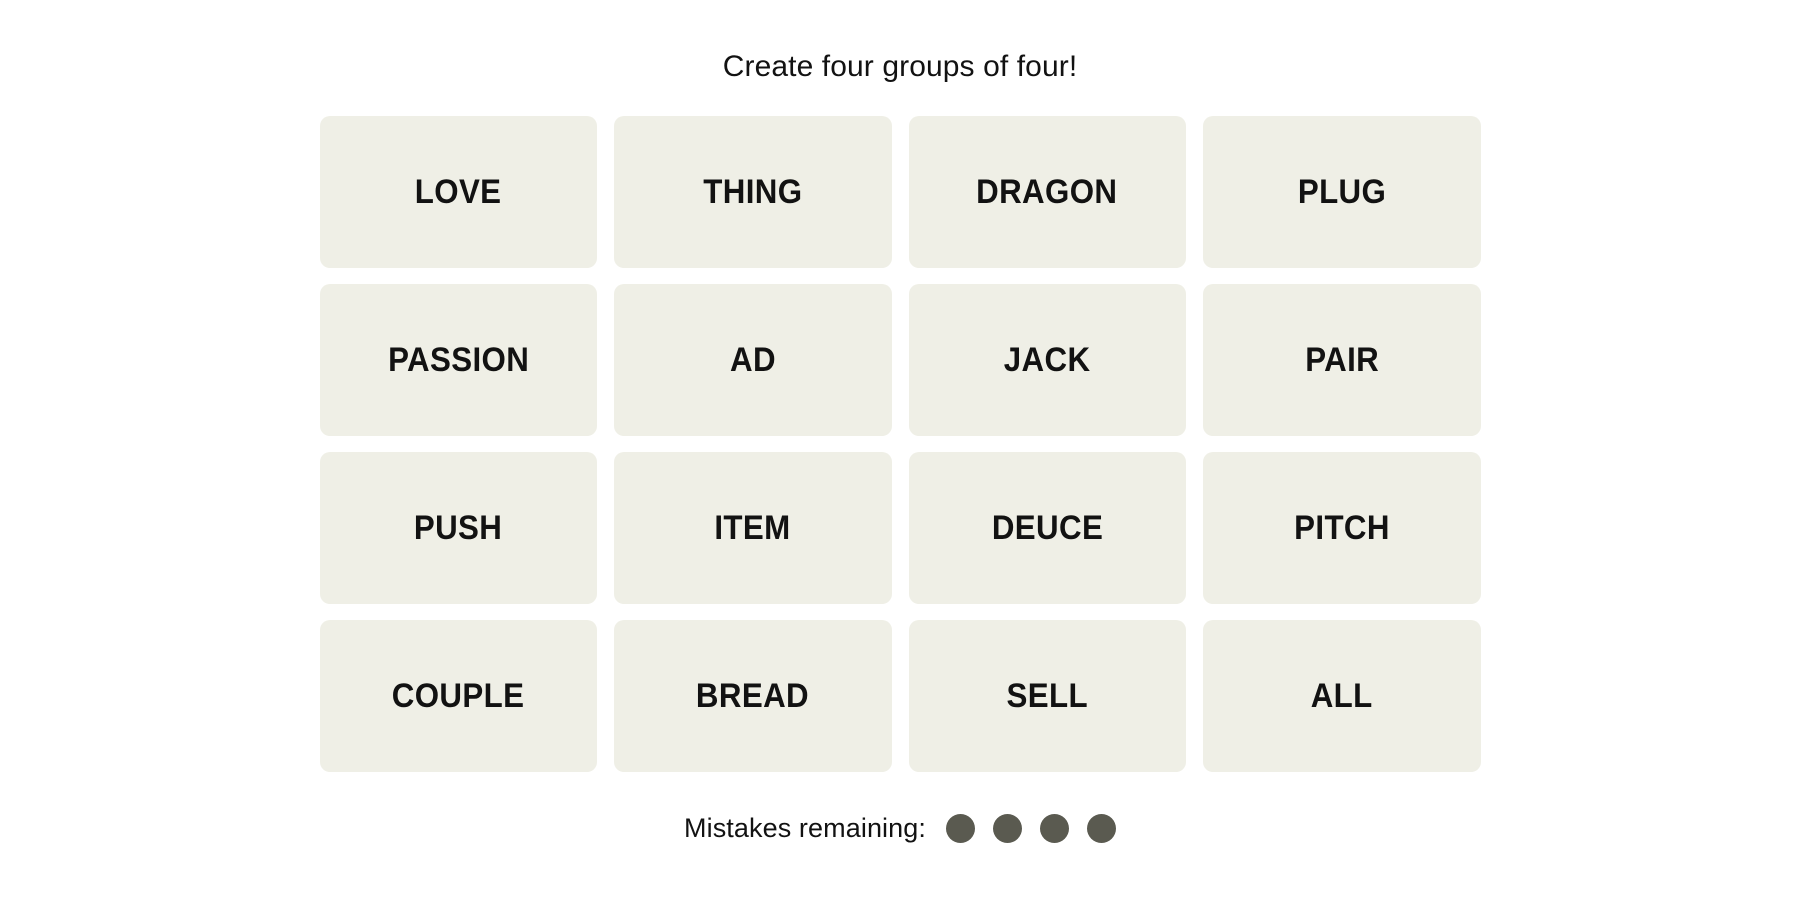 The width and height of the screenshot is (1800, 900). I want to click on word-tile-label: AD, so click(752, 360).